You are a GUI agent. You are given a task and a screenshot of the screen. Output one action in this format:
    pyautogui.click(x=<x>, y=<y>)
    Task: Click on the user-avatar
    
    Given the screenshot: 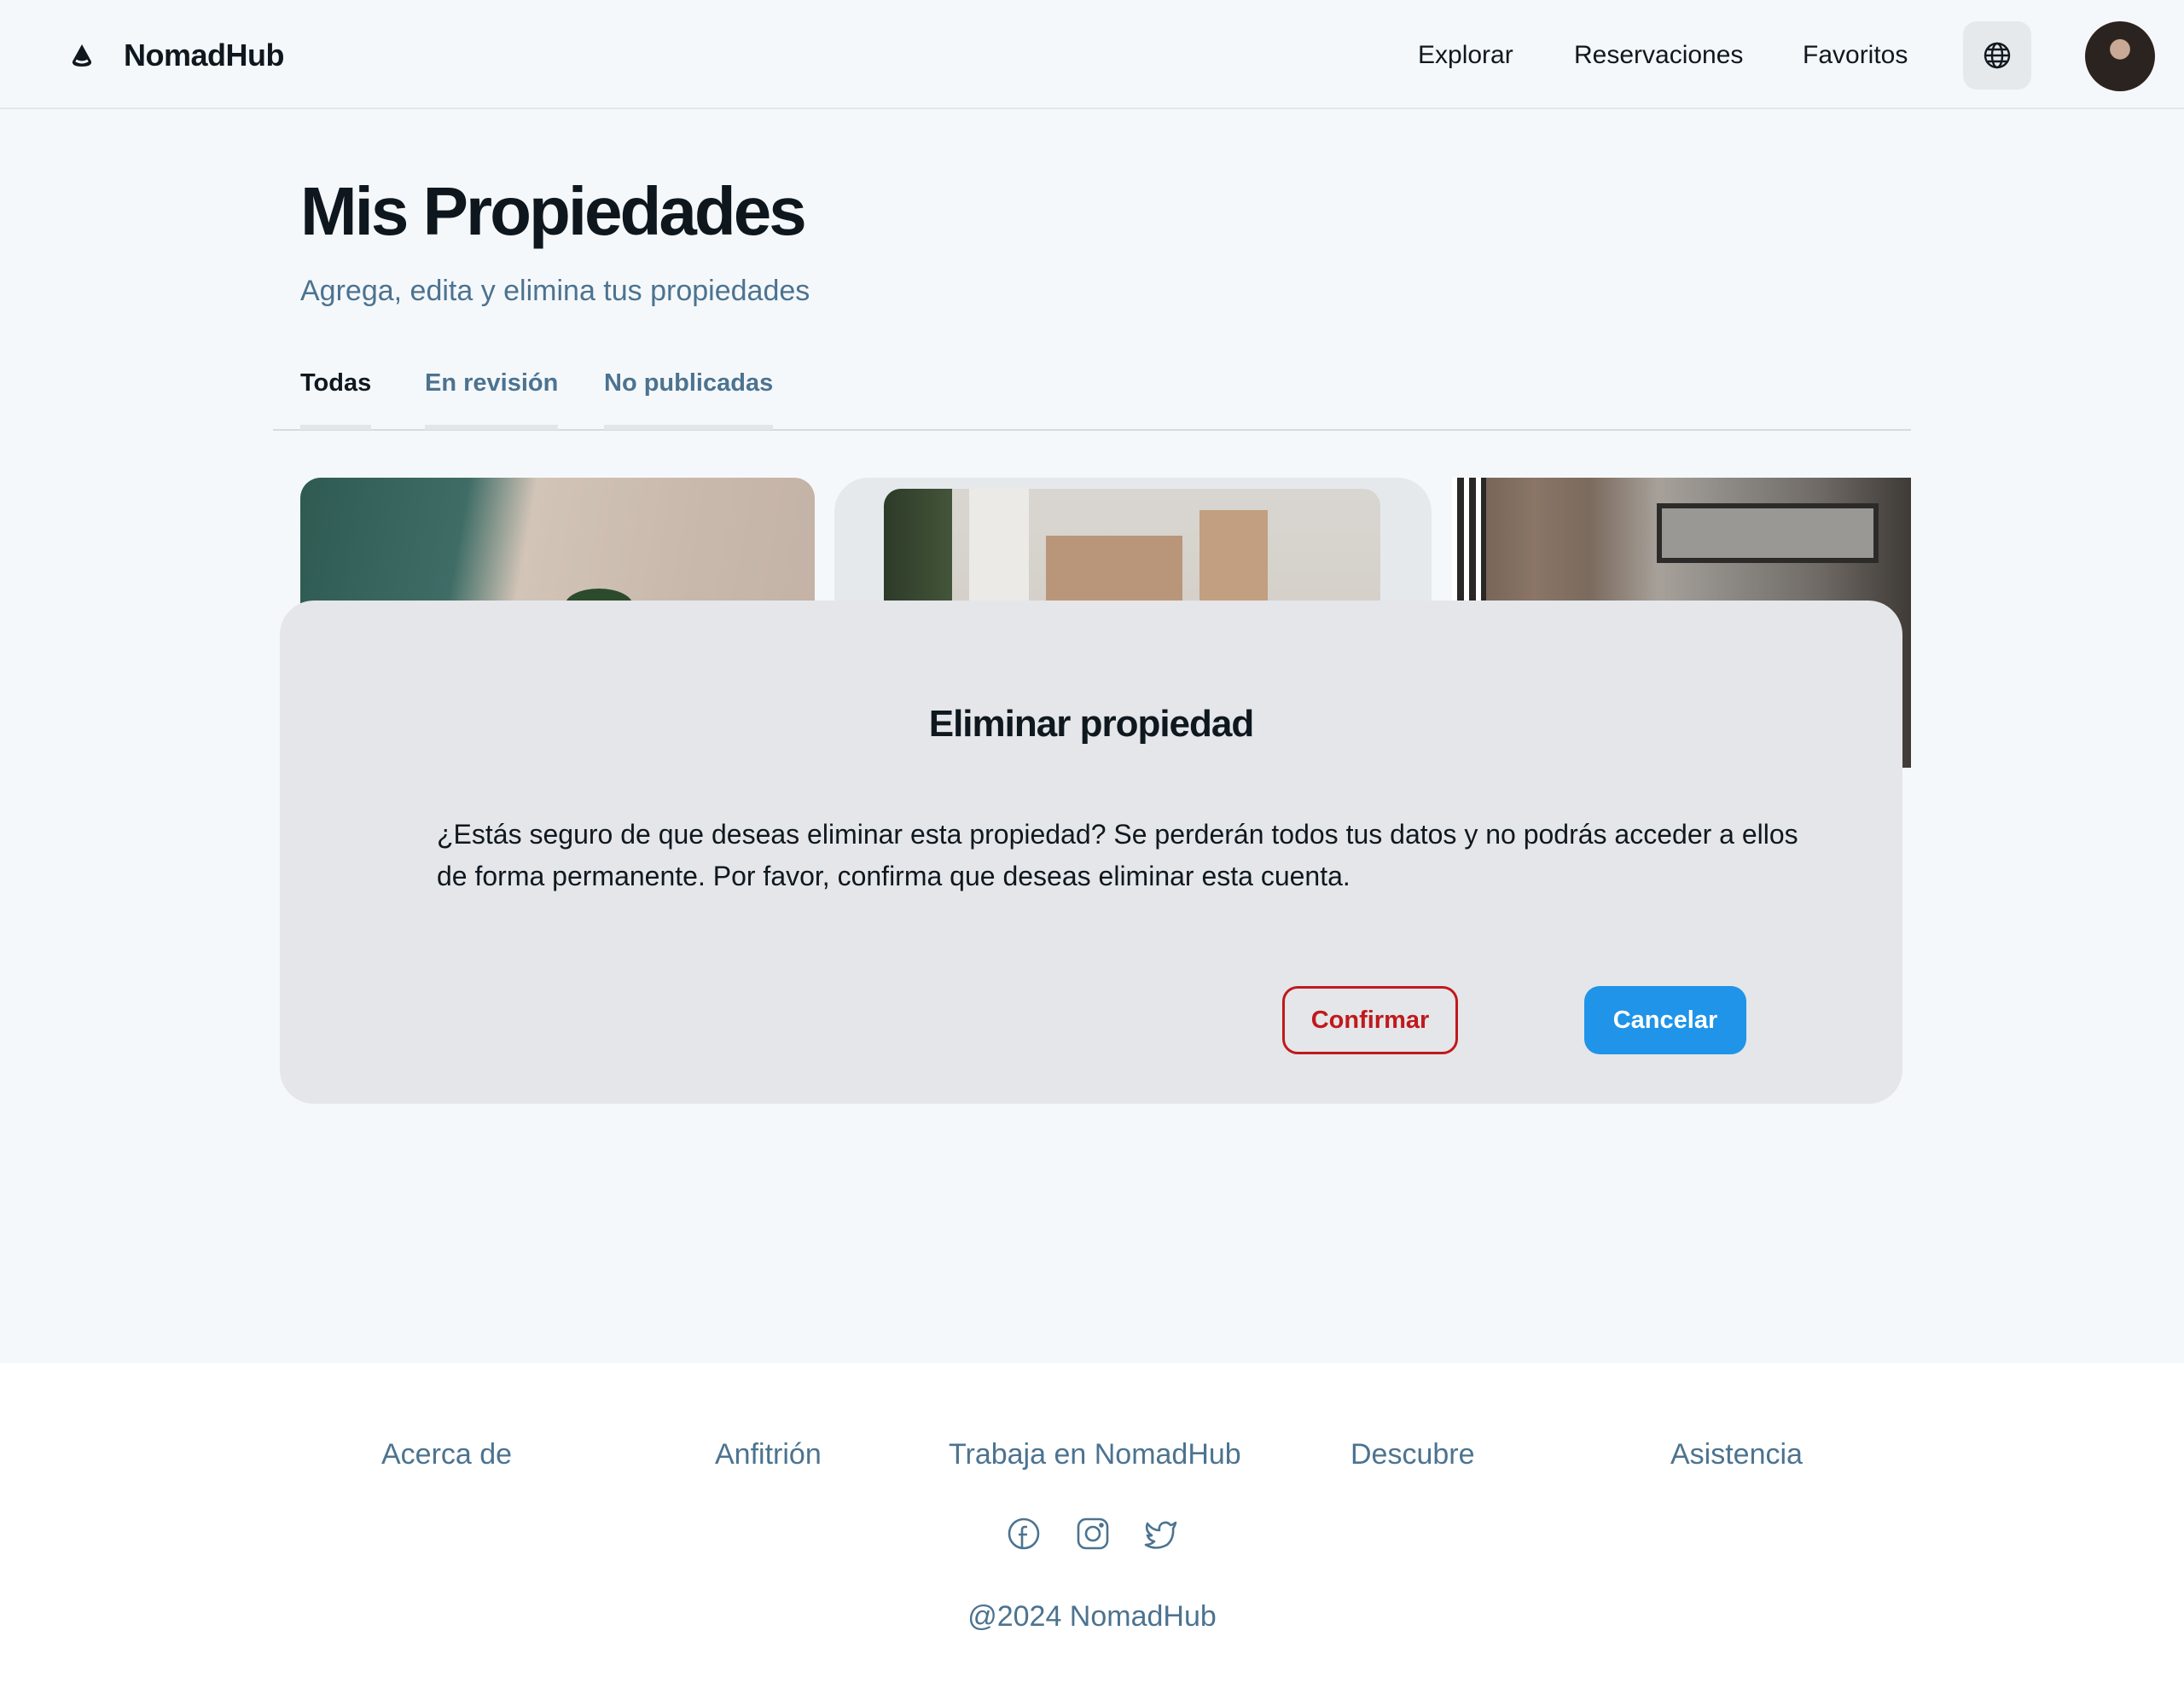 What is the action you would take?
    pyautogui.click(x=2120, y=56)
    